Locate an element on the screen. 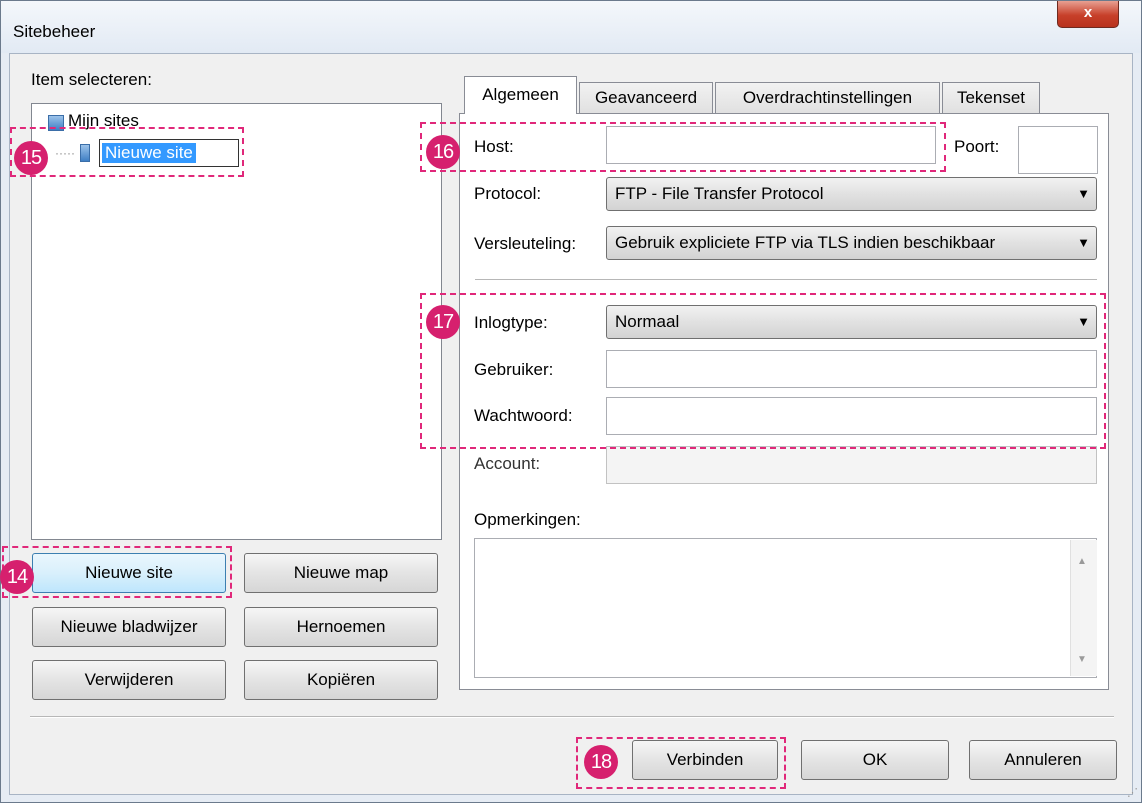  ok-button: OK is located at coordinates (875, 760).